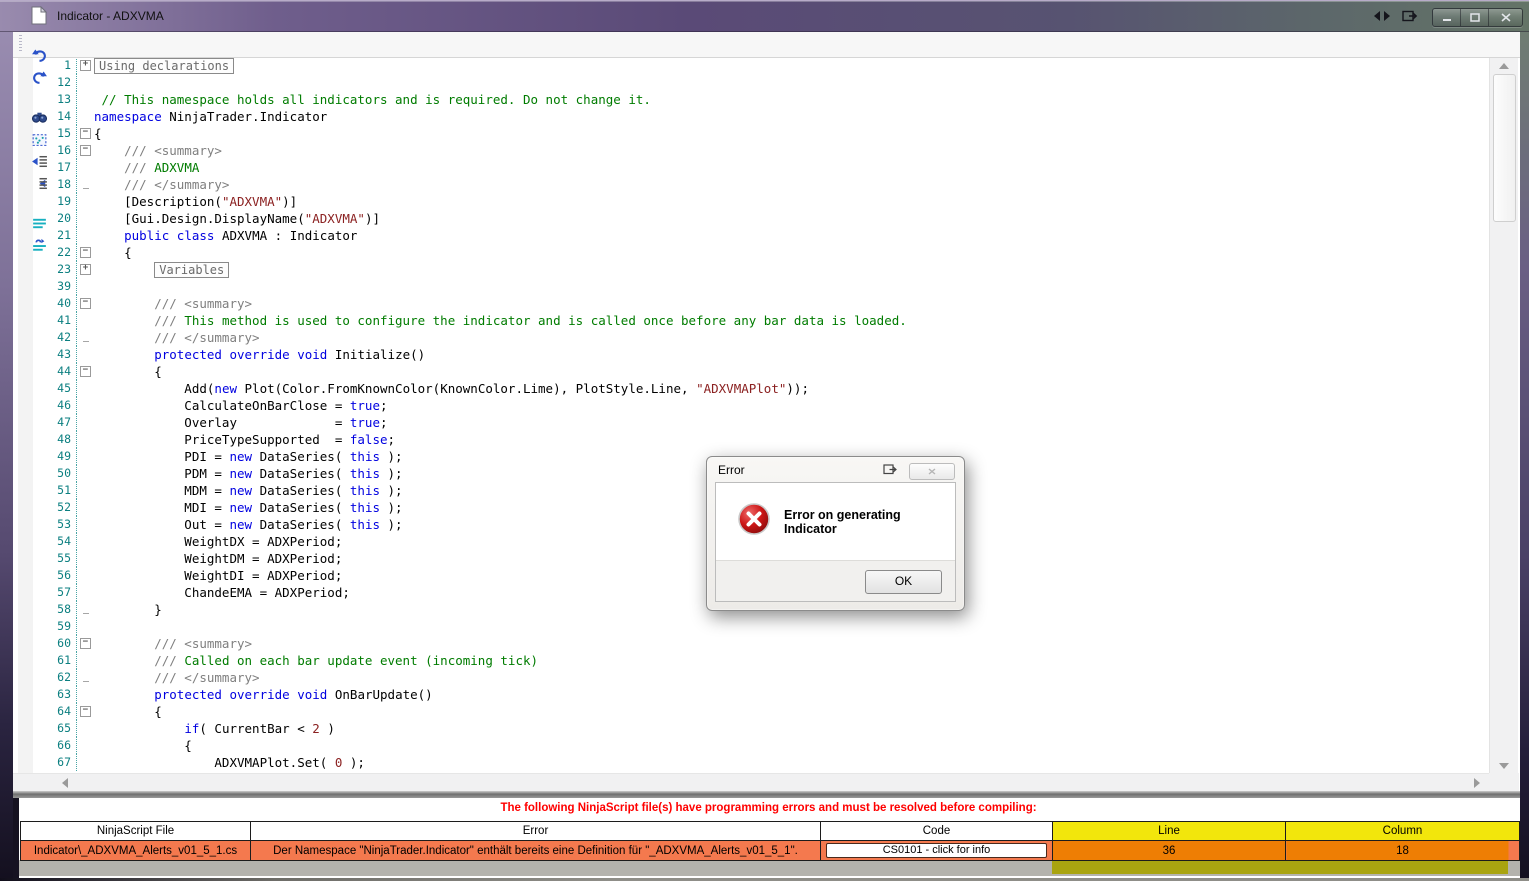  What do you see at coordinates (290, 354) in the screenshot?
I see `code-text: protected override void Initialize()` at bounding box center [290, 354].